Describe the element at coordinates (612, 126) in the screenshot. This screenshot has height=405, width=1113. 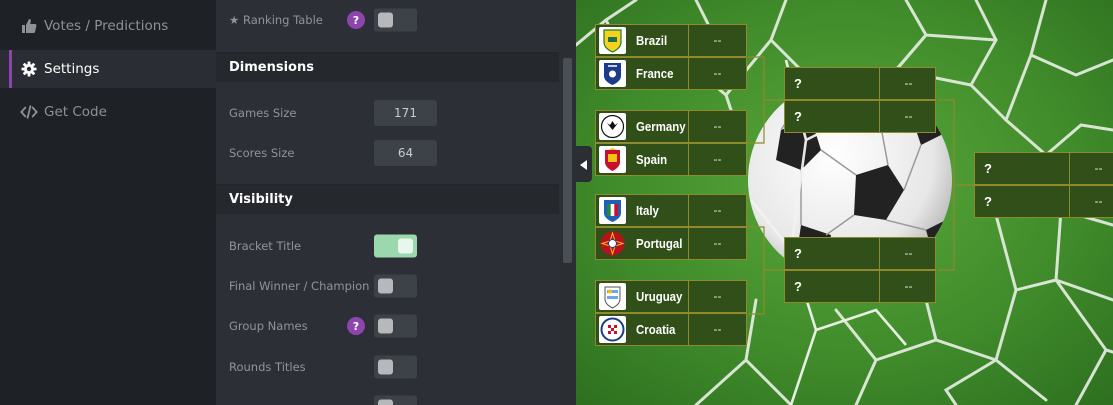
I see `germany-crest-icon` at that location.